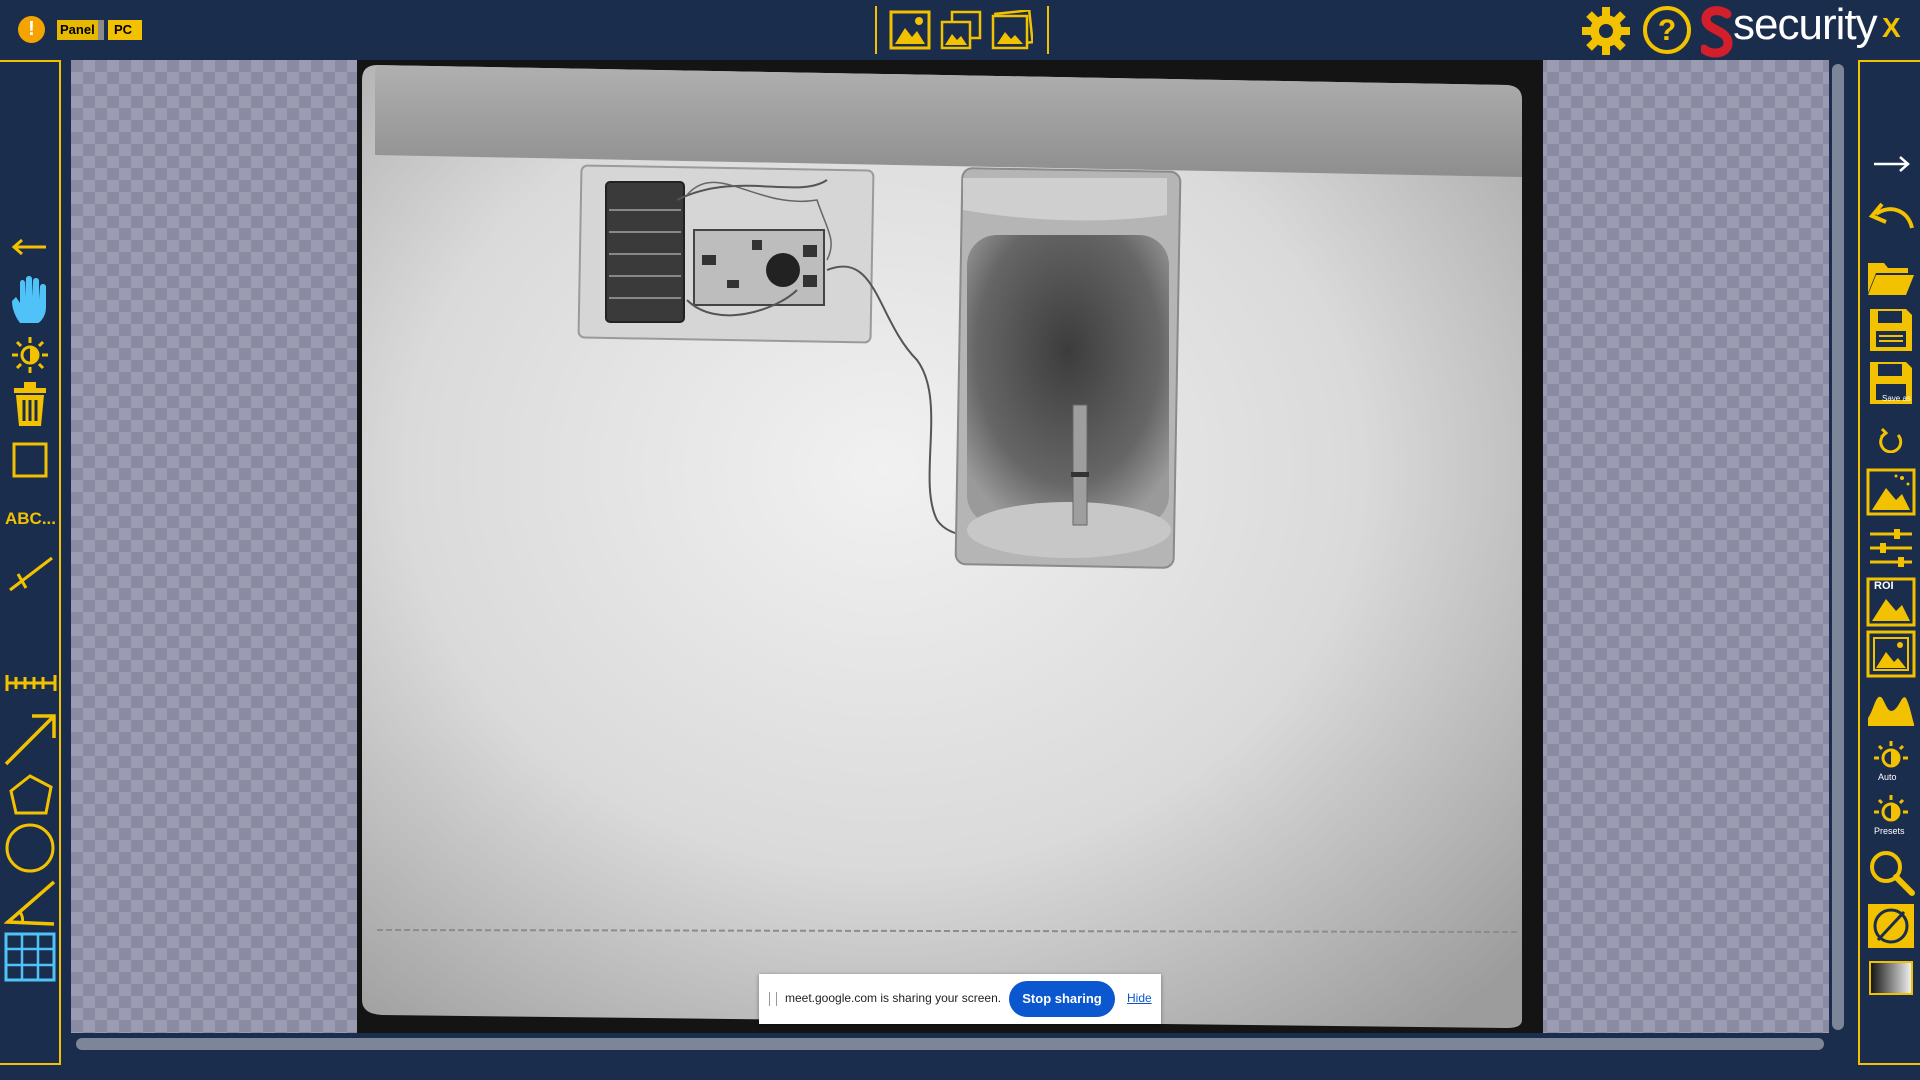 Image resolution: width=1920 pixels, height=1080 pixels. What do you see at coordinates (1891, 872) in the screenshot?
I see `zoom-icon` at bounding box center [1891, 872].